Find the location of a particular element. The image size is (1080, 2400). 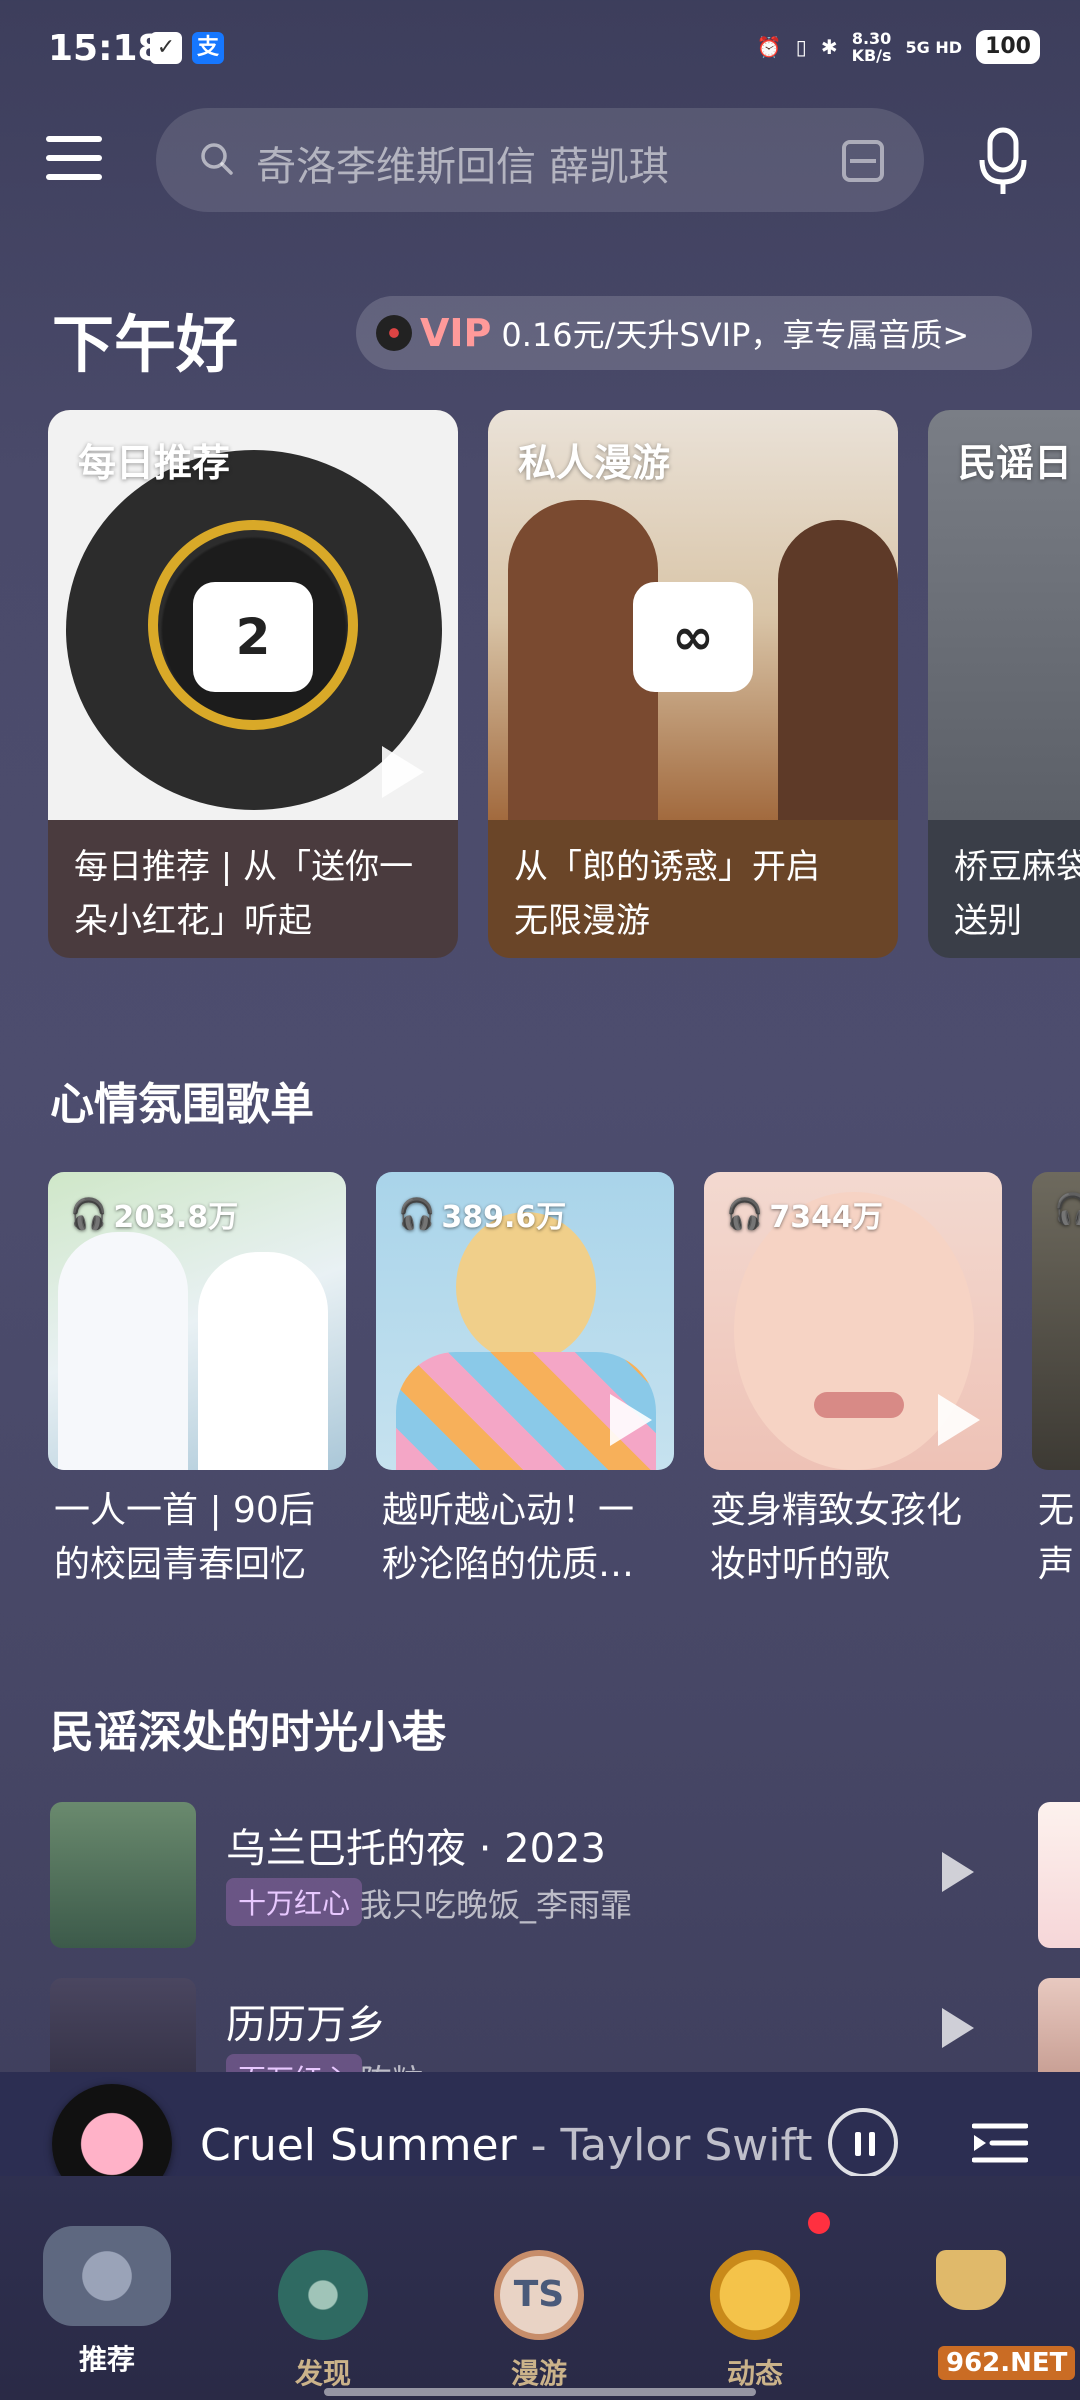

search-bar: 奇洛李维斯回信 薛凯琪 is located at coordinates (540, 160).